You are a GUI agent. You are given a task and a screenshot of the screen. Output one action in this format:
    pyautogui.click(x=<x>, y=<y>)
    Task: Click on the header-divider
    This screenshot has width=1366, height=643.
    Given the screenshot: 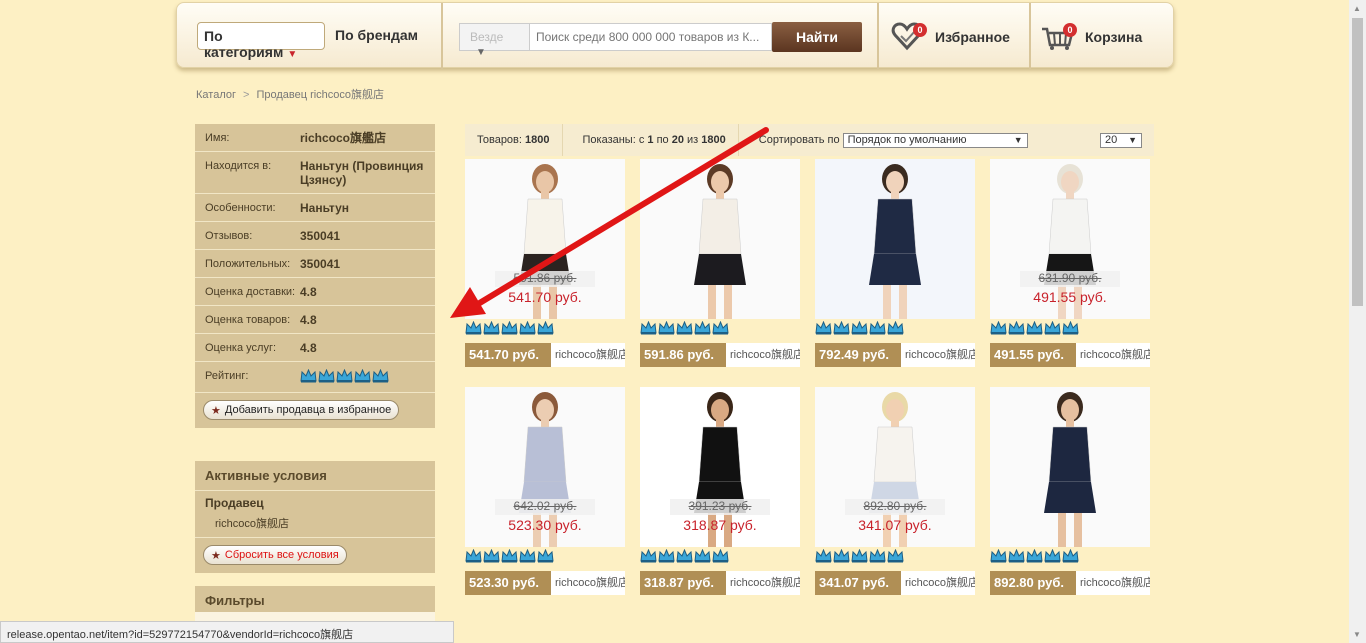 What is the action you would take?
    pyautogui.click(x=442, y=36)
    